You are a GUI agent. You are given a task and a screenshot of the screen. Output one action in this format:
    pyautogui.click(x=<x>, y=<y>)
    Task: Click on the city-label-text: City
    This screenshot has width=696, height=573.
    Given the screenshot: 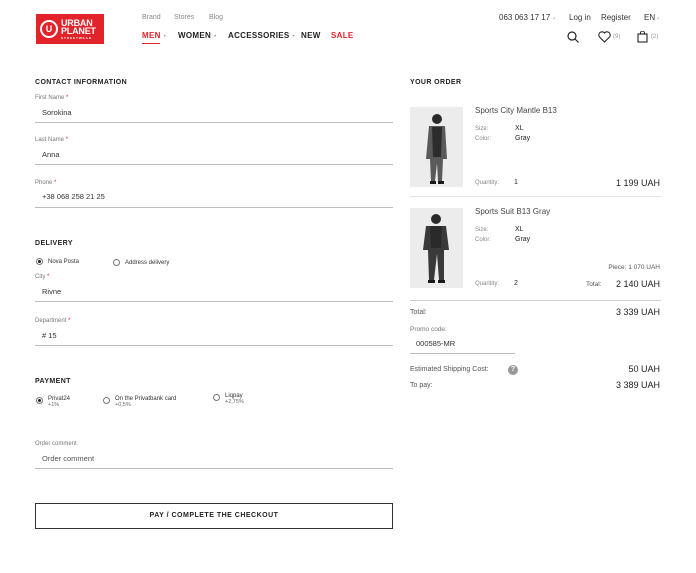 What is the action you would take?
    pyautogui.click(x=40, y=277)
    